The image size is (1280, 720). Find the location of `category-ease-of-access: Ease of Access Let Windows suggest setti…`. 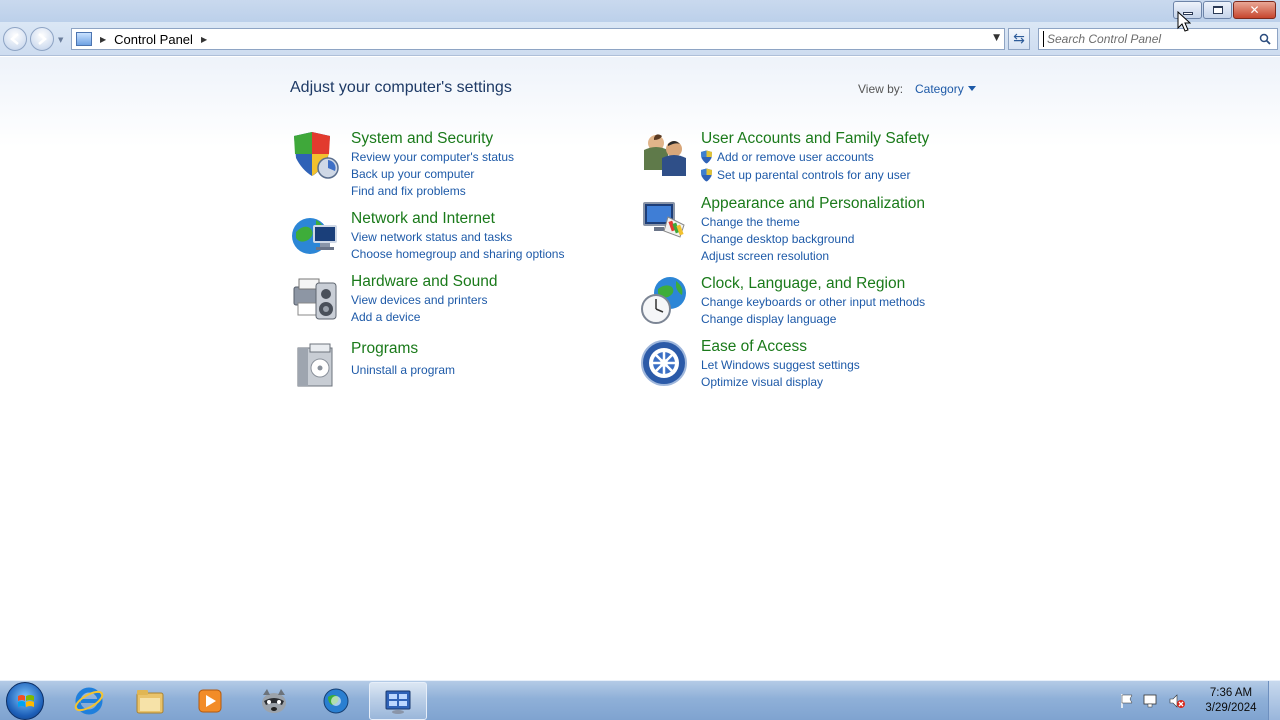

category-ease-of-access: Ease of Access Let Windows suggest setti… is located at coordinates (820, 365).